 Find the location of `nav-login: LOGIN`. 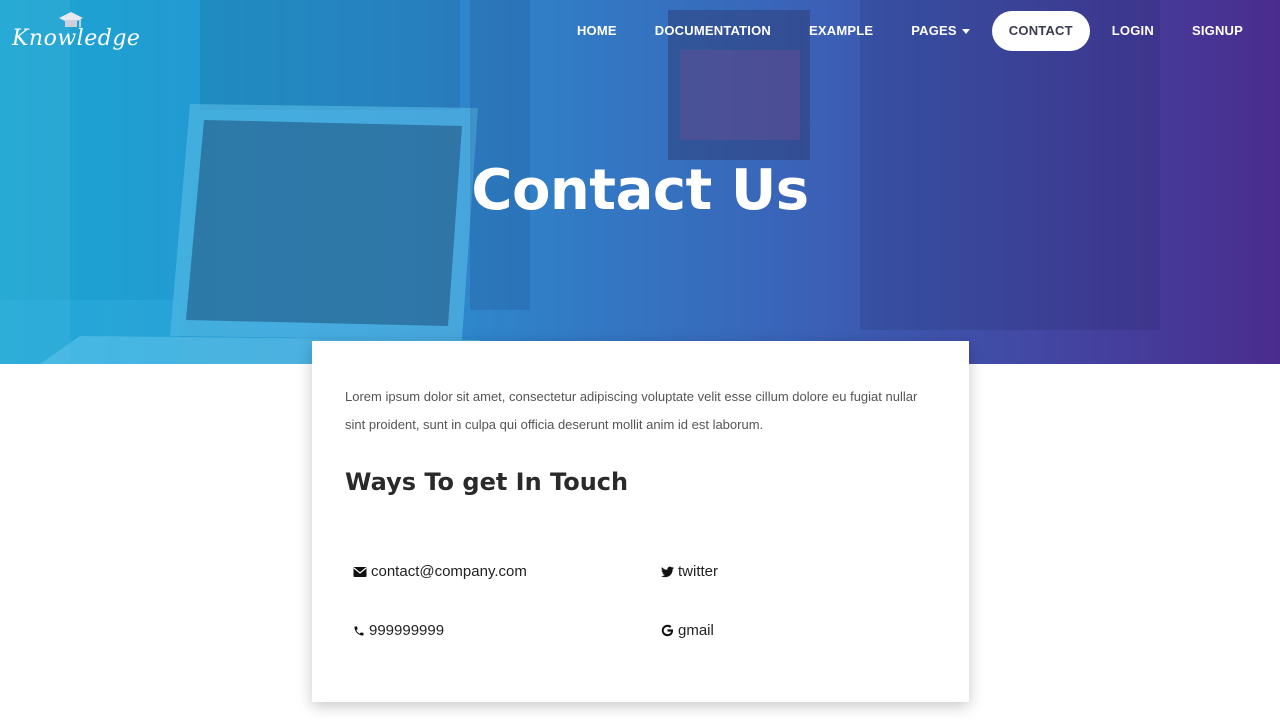

nav-login: LOGIN is located at coordinates (1133, 31).